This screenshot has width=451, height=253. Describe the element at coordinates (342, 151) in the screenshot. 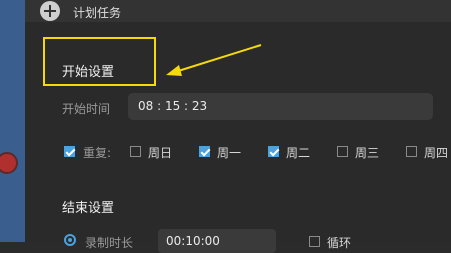

I see `day-checkbox-wed` at that location.